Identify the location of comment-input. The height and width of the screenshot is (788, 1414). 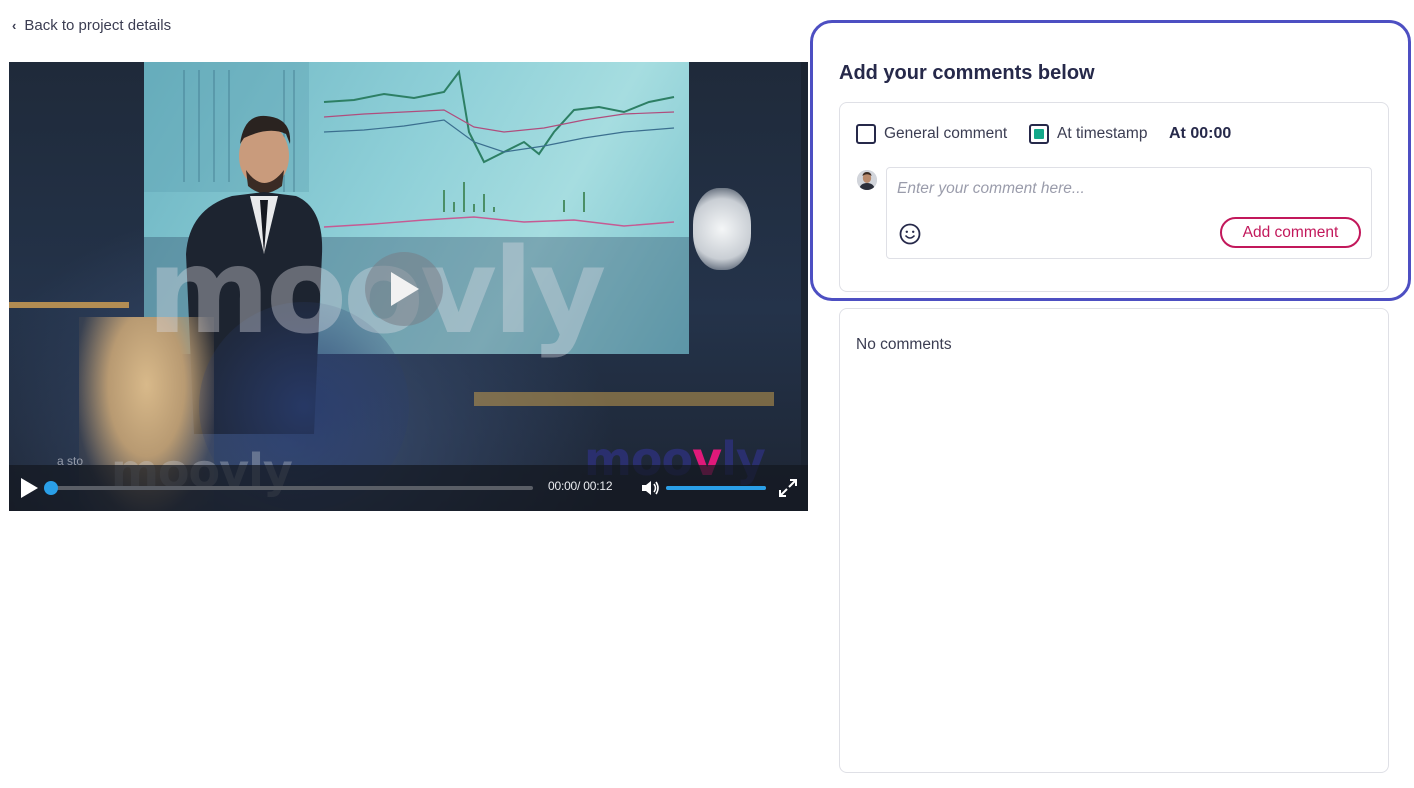
(1127, 189).